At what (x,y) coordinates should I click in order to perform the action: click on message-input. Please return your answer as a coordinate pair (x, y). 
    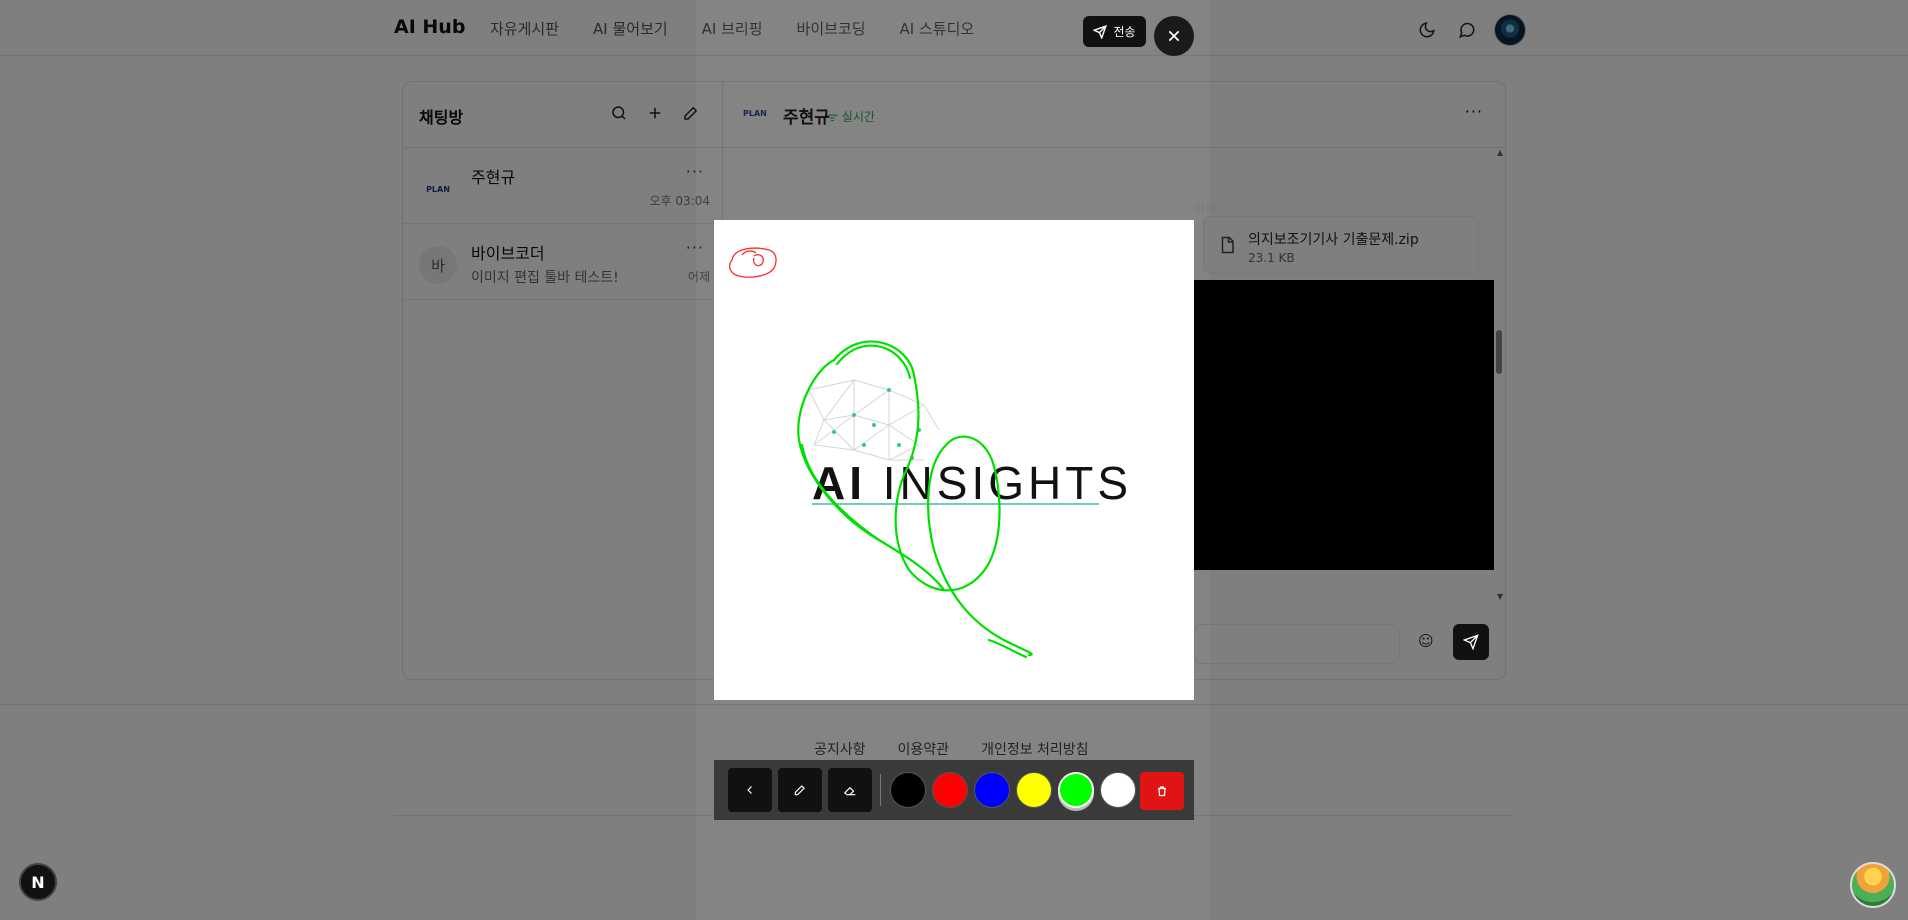
    Looking at the image, I should click on (1297, 644).